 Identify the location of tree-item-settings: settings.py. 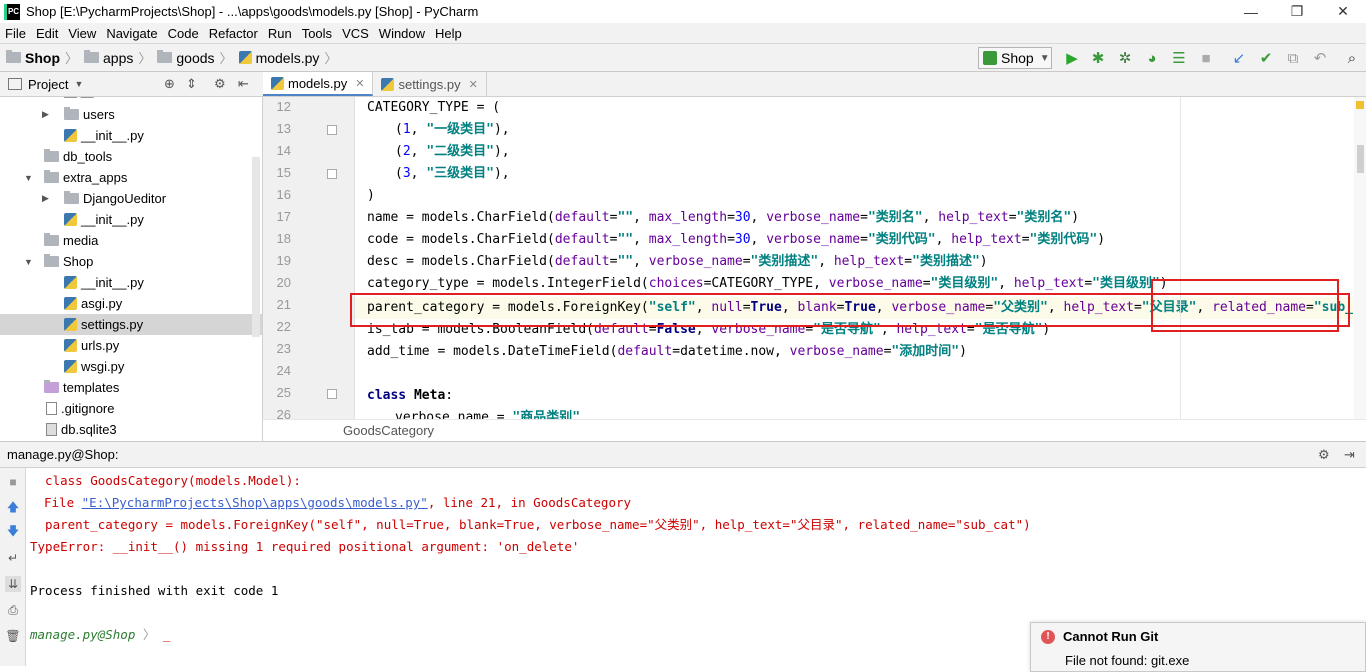
(131, 324).